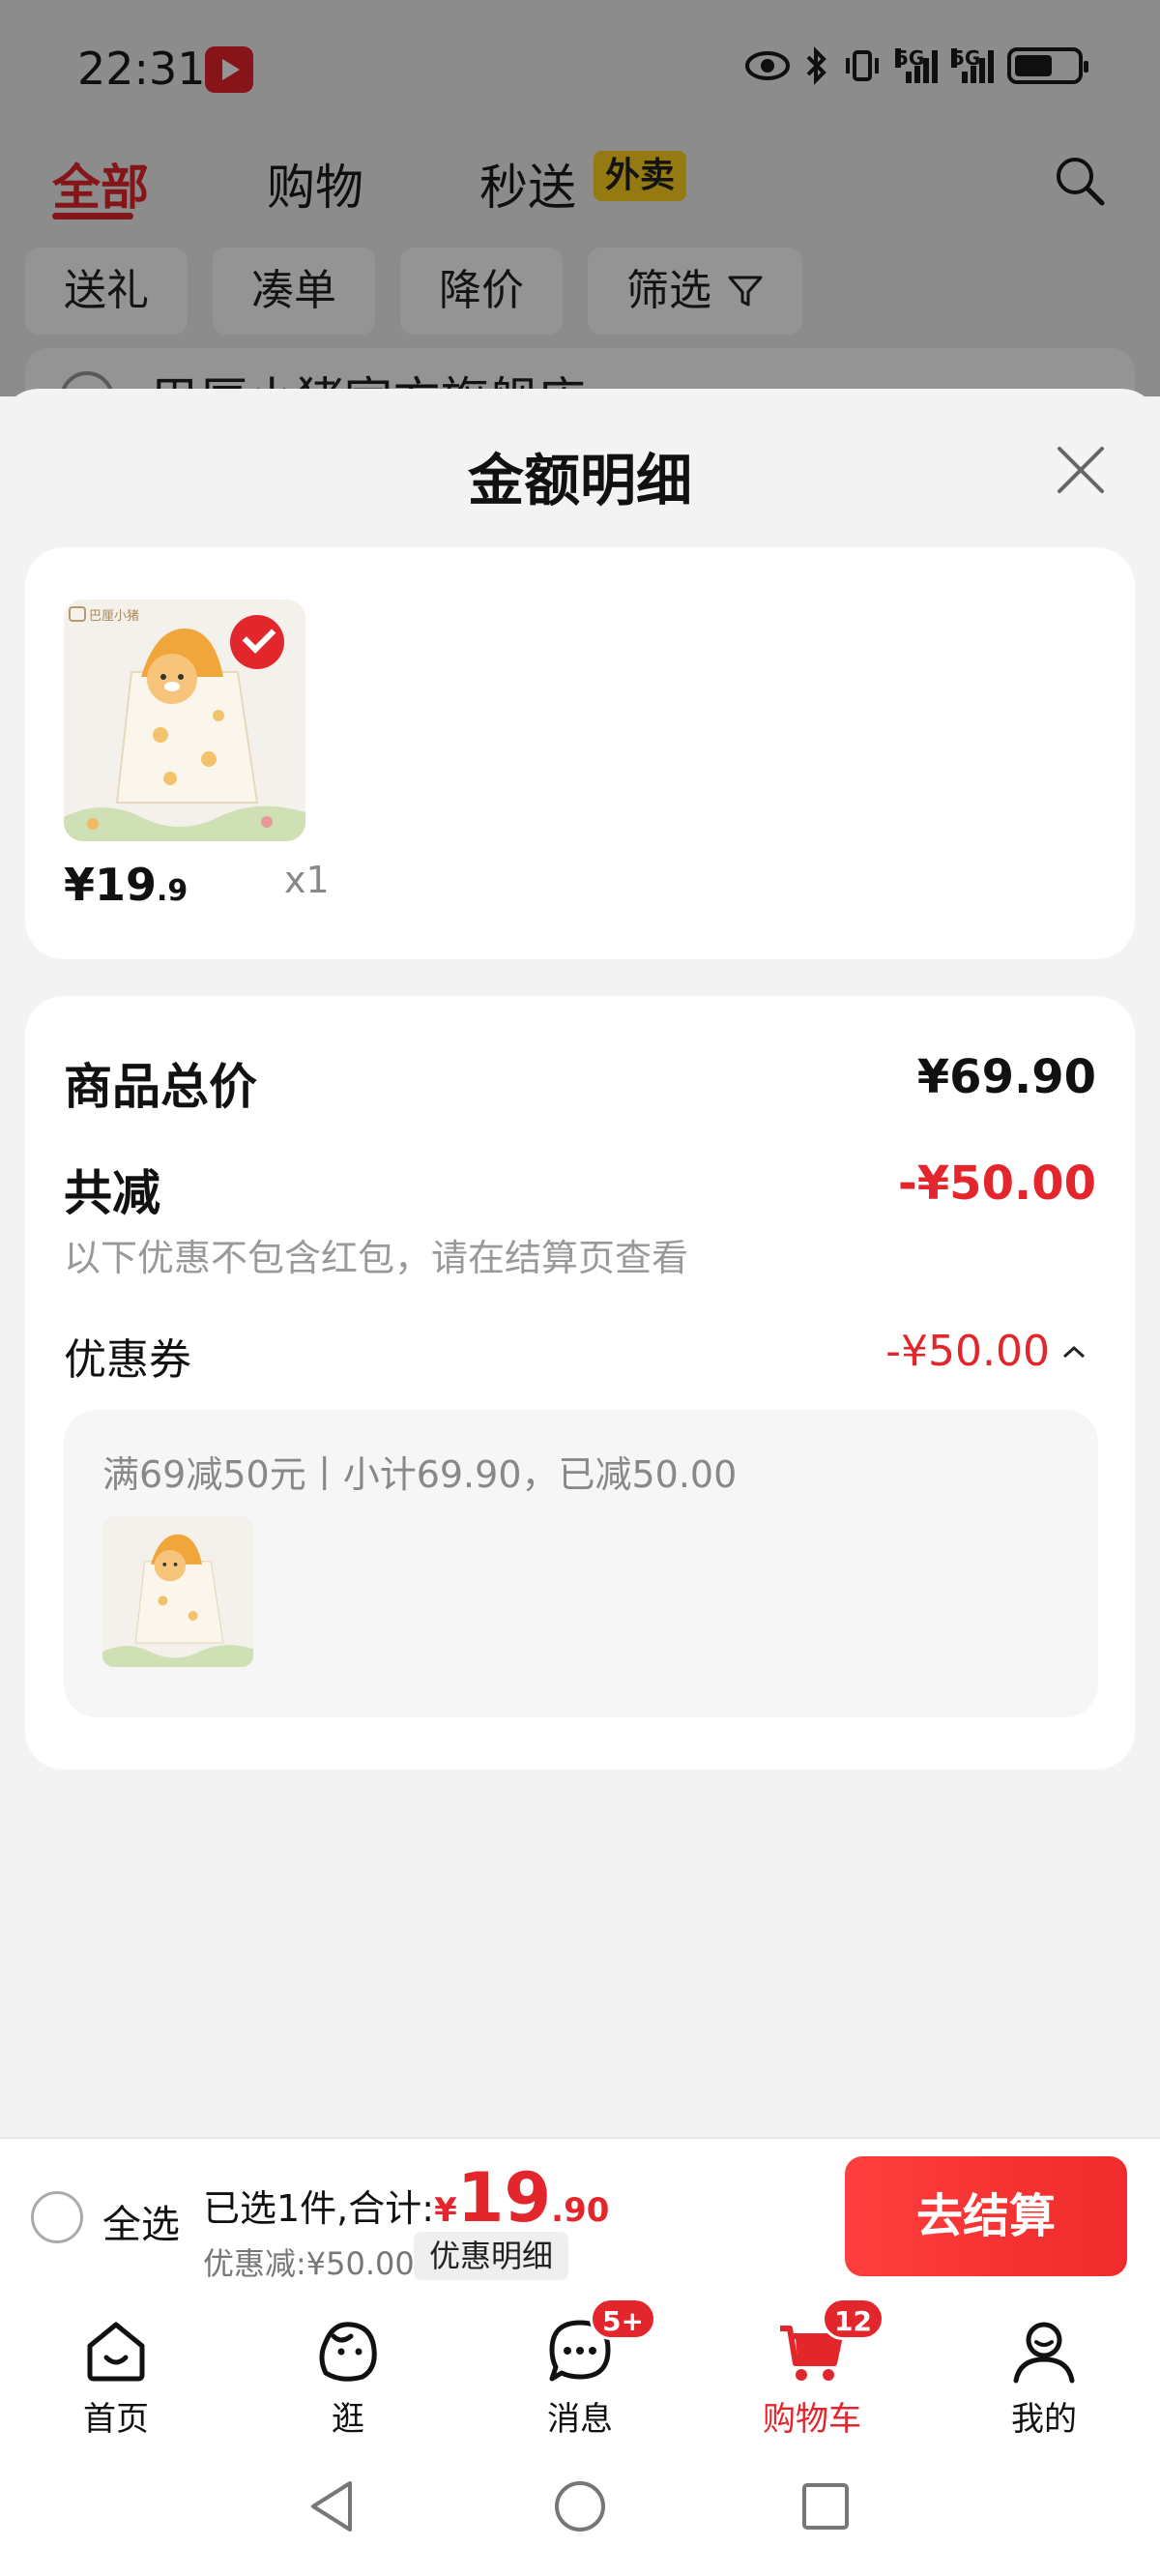  I want to click on nav-profile: 我的, so click(1044, 2367).